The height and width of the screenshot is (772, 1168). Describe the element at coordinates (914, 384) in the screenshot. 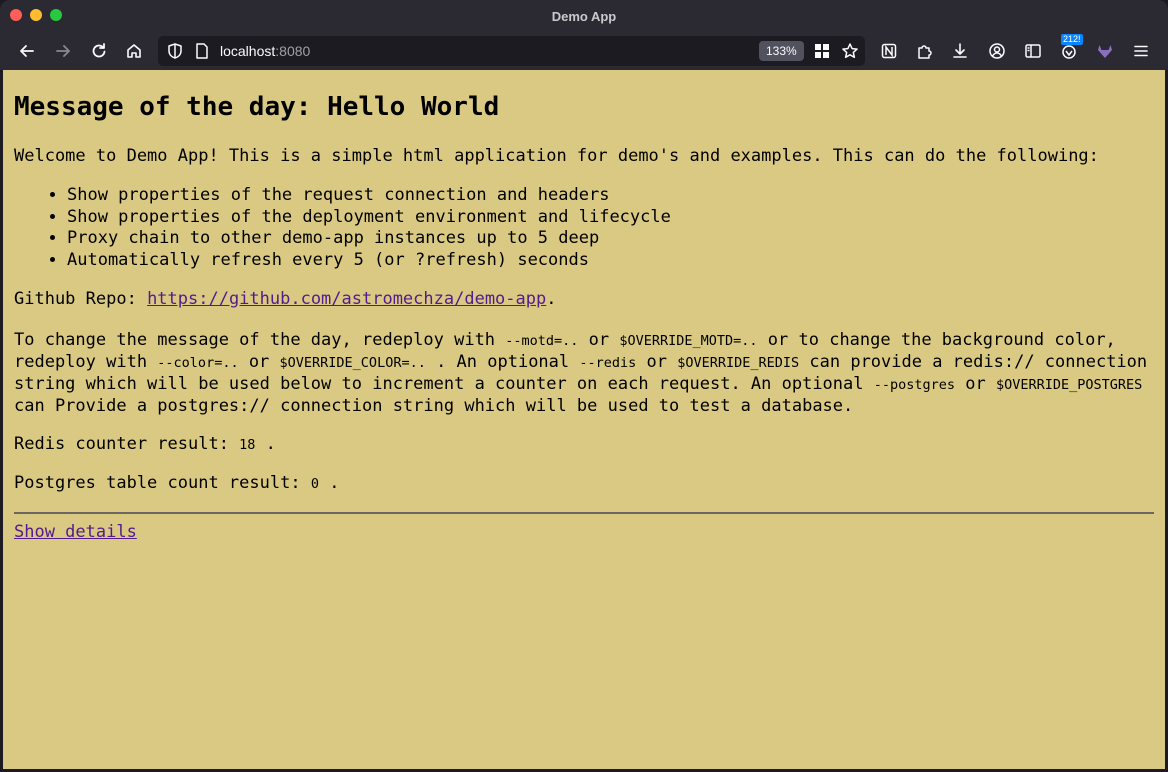

I see `postgres-flag: --postgres` at that location.